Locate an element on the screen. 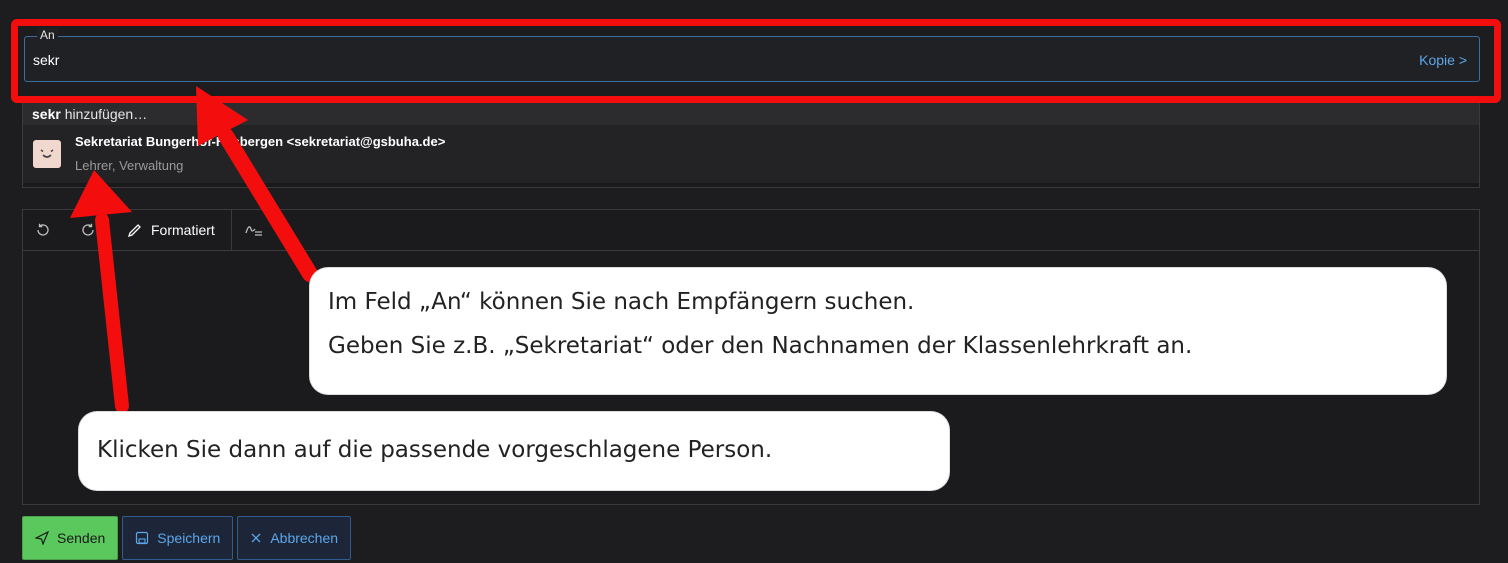  floppy-disk-icon is located at coordinates (142, 538).